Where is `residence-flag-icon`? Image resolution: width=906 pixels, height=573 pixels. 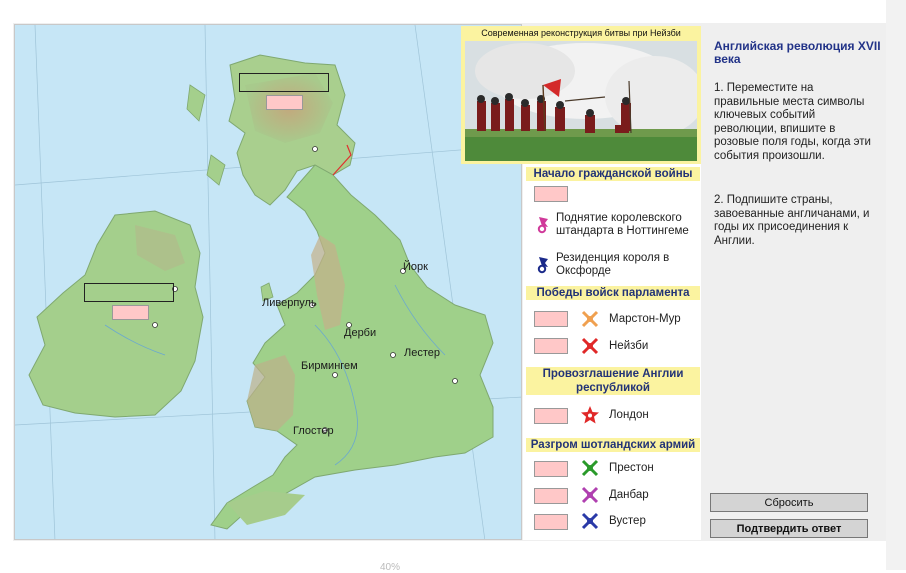 residence-flag-icon is located at coordinates (543, 265).